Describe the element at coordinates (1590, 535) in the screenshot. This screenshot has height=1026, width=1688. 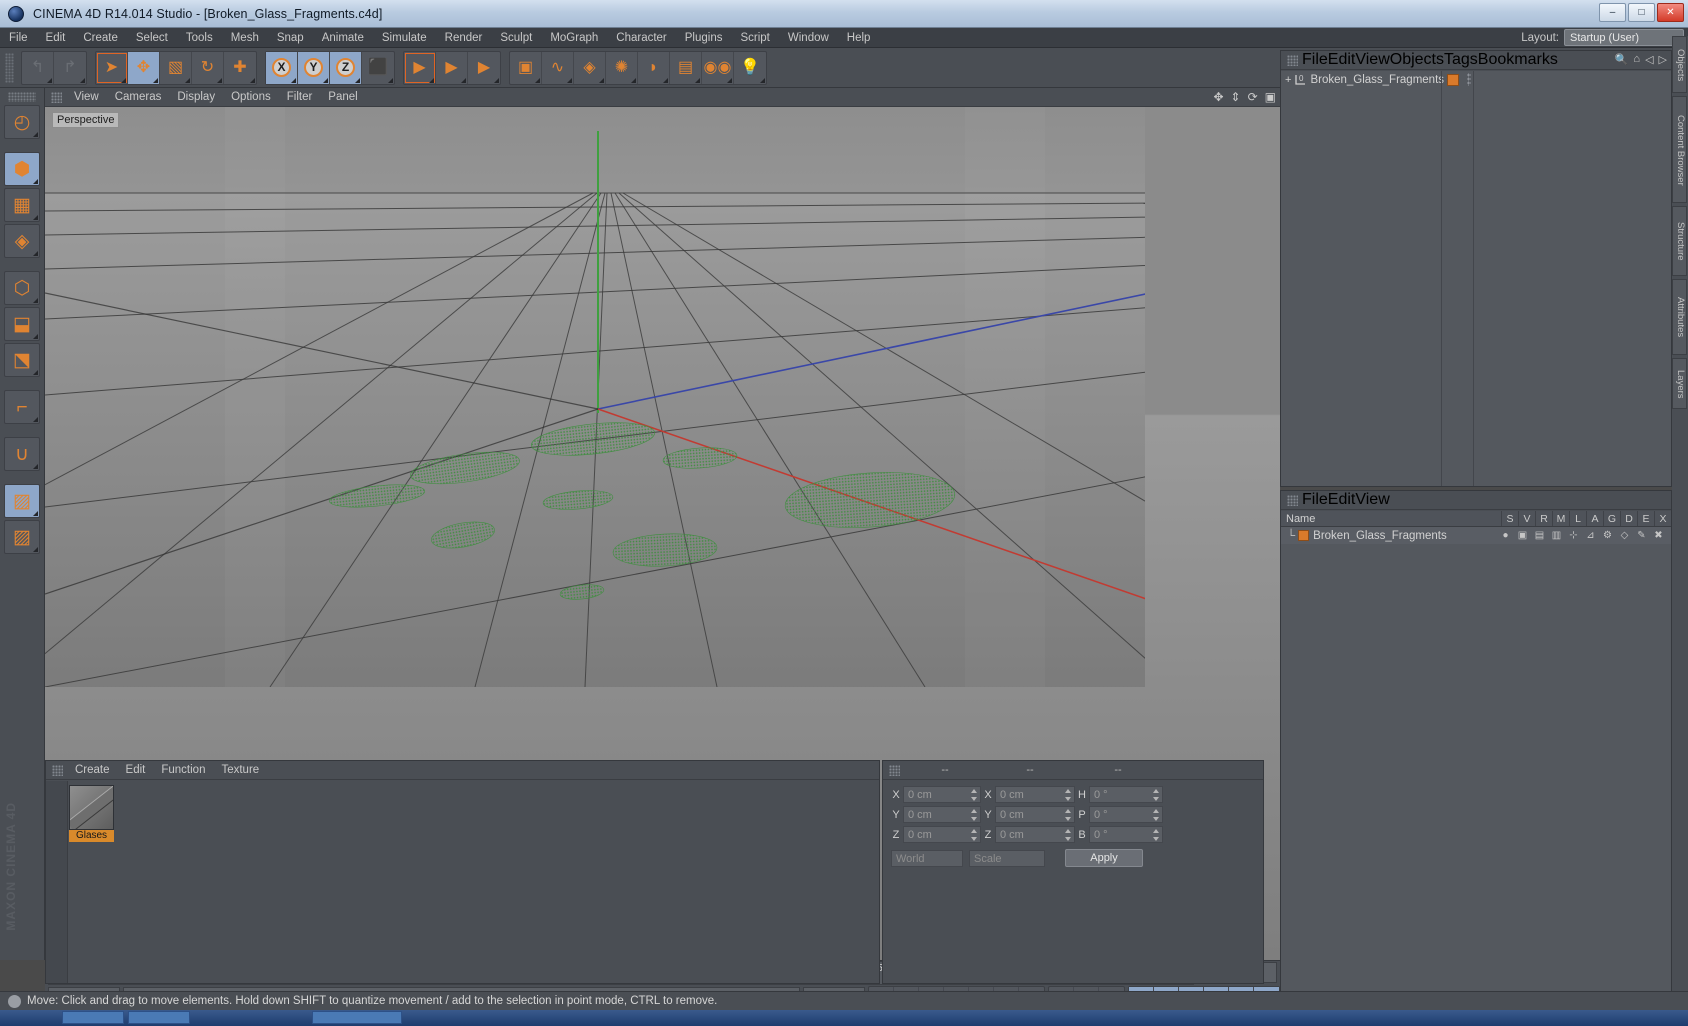
I see `layer-toggle-A: ⊿` at that location.